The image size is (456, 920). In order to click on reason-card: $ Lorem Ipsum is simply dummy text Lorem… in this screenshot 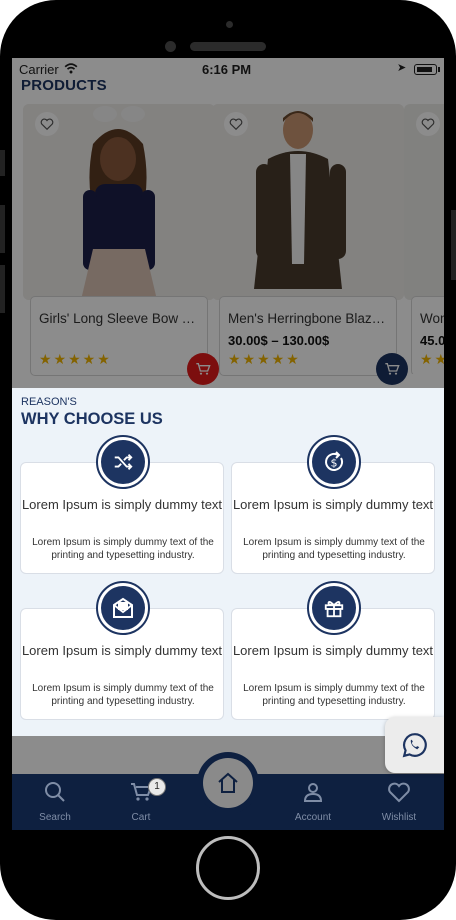, I will do `click(333, 504)`.